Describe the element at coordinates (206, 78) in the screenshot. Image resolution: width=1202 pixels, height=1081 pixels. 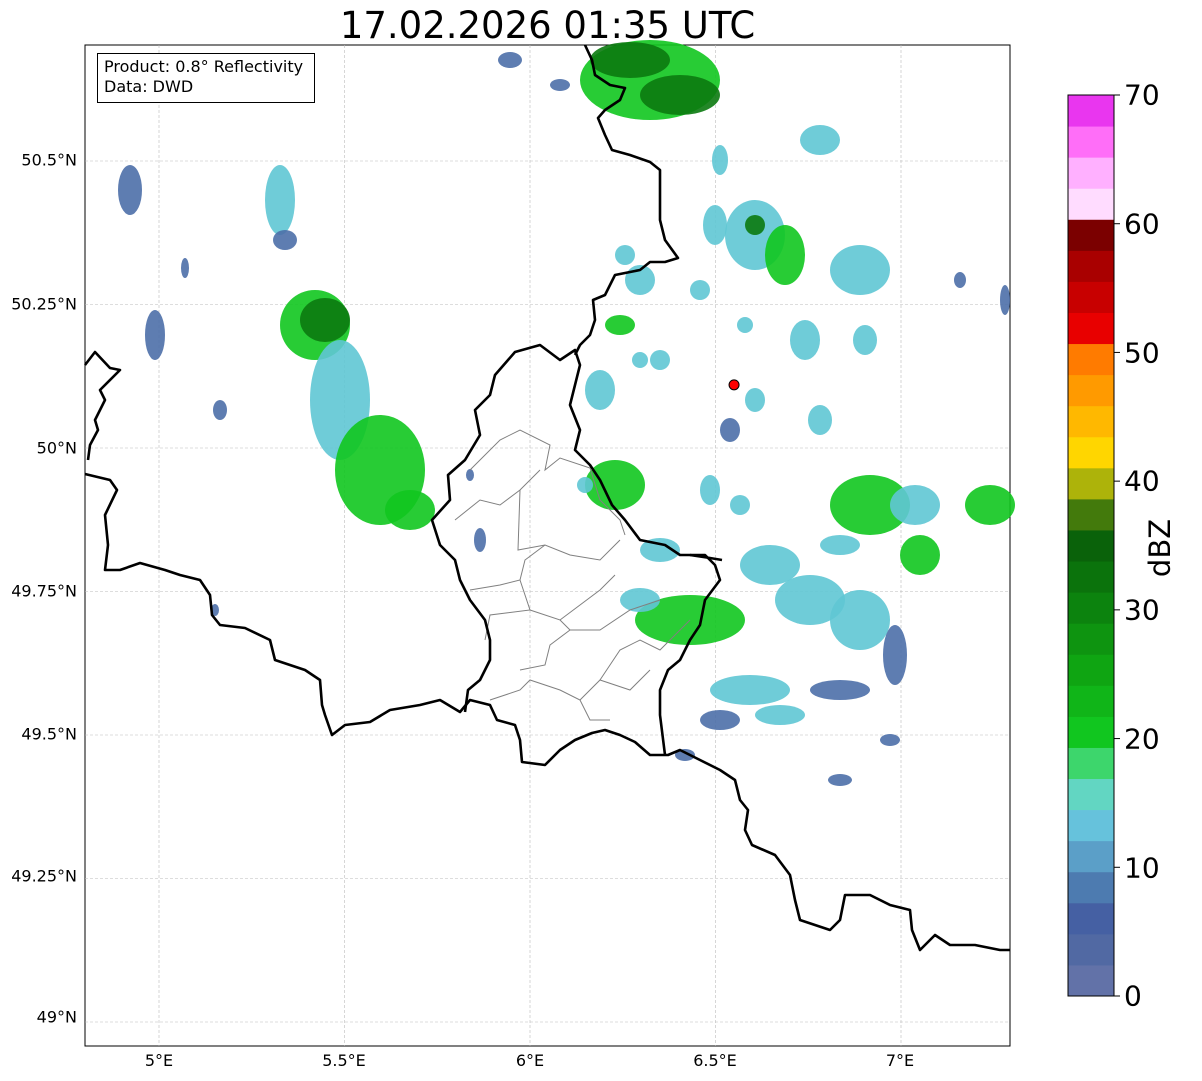
I see `info-box: Product: 0.8° Reflectivity Data: DWD` at that location.